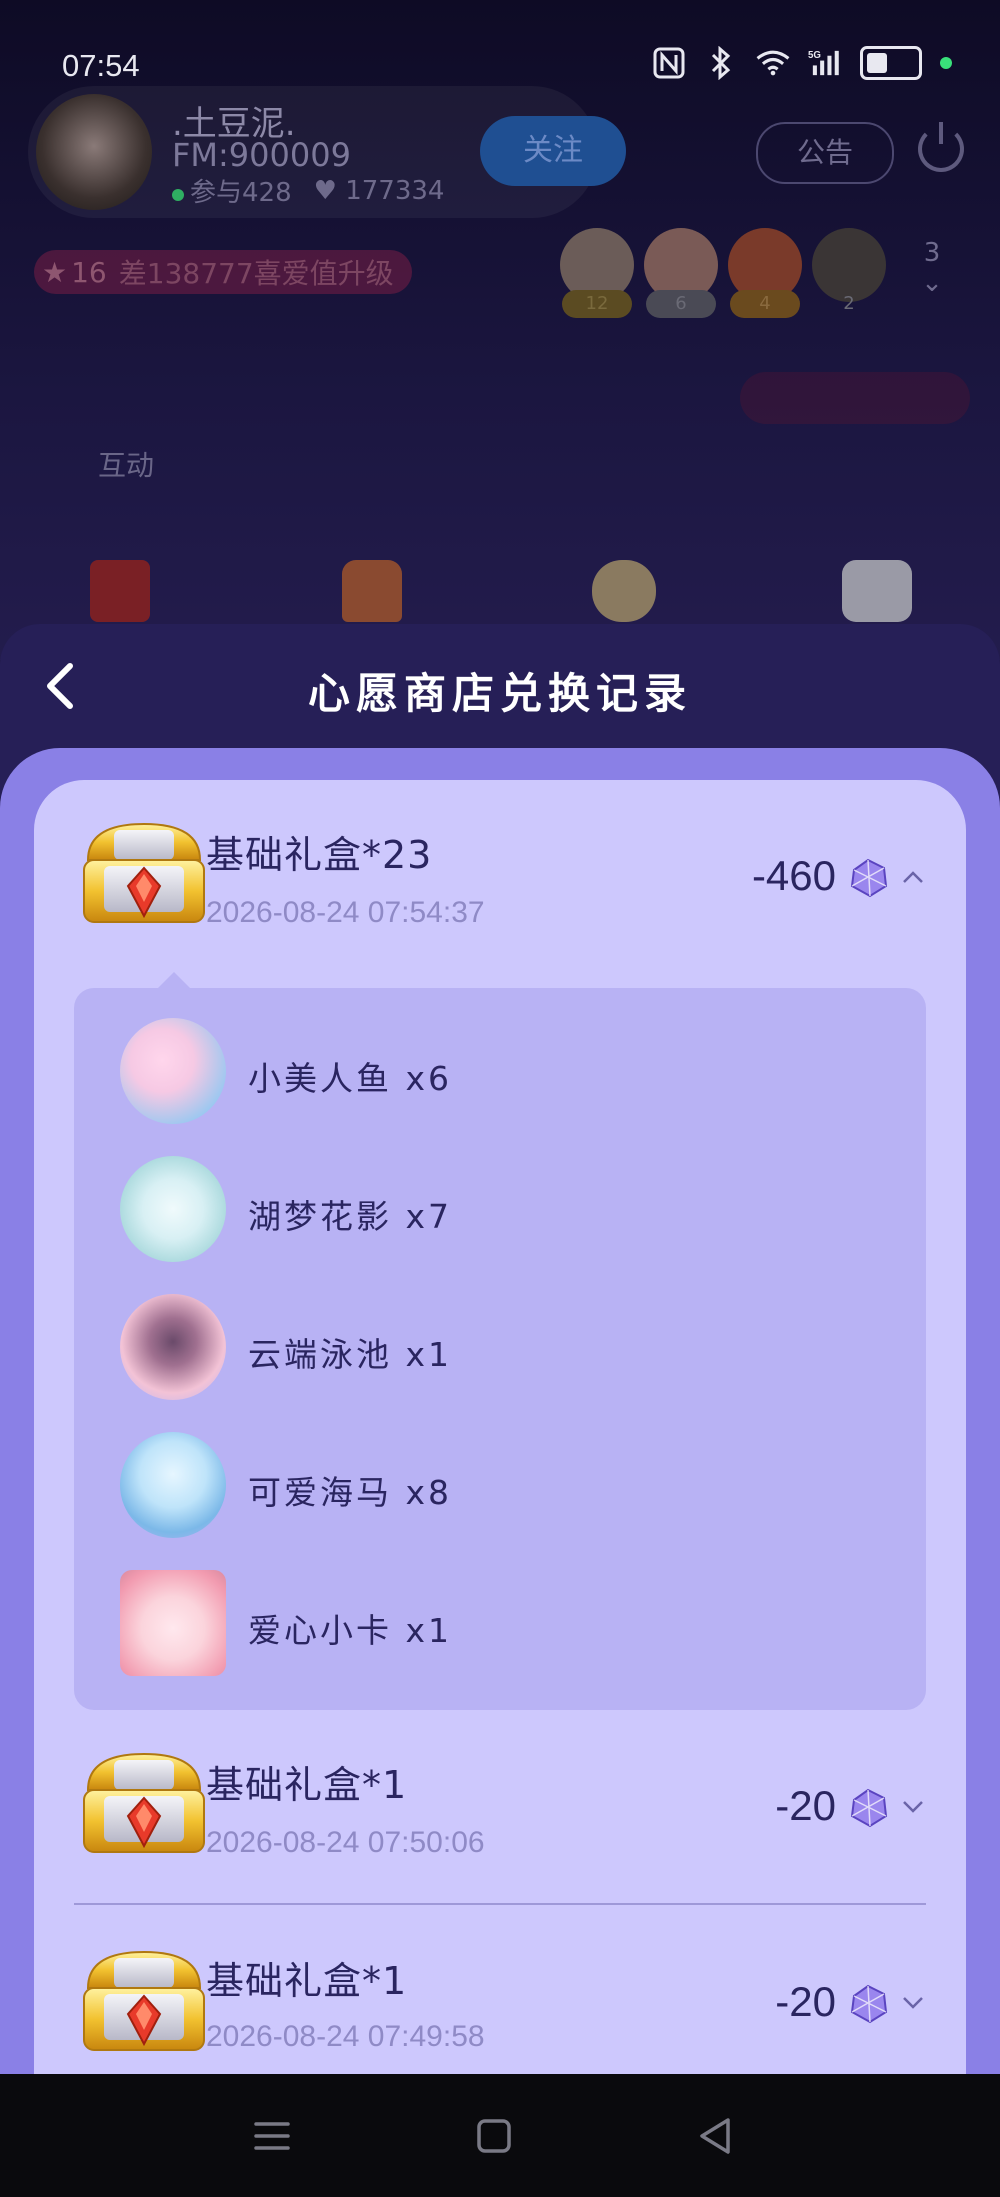 The image size is (1000, 2197). I want to click on gift-label: 云端泳池 x1, so click(350, 1354).